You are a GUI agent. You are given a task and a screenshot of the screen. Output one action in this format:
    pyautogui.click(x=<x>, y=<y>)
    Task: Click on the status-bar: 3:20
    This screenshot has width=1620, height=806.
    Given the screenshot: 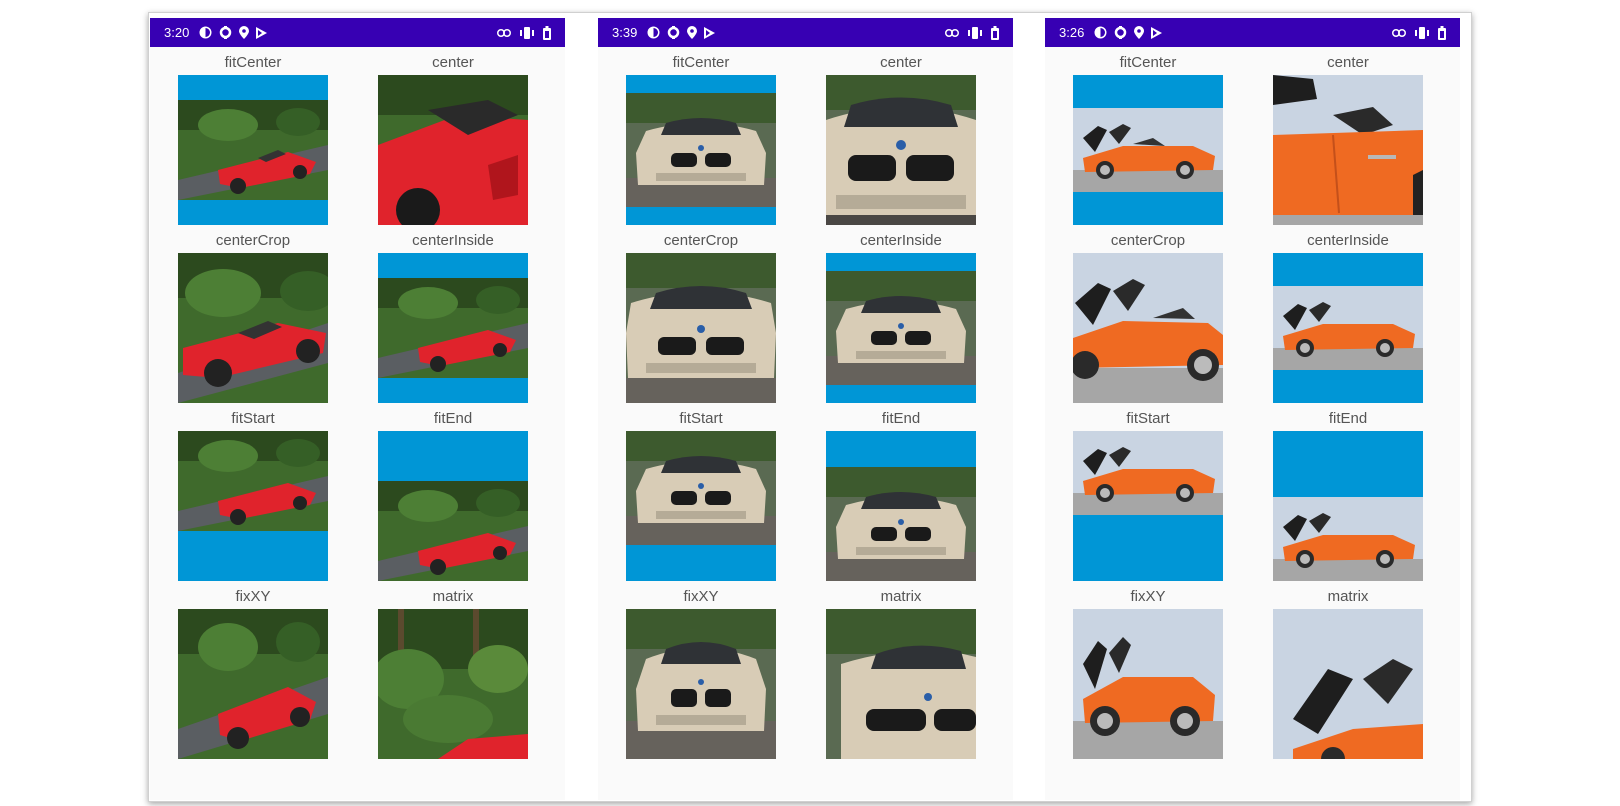 What is the action you would take?
    pyautogui.click(x=357, y=32)
    